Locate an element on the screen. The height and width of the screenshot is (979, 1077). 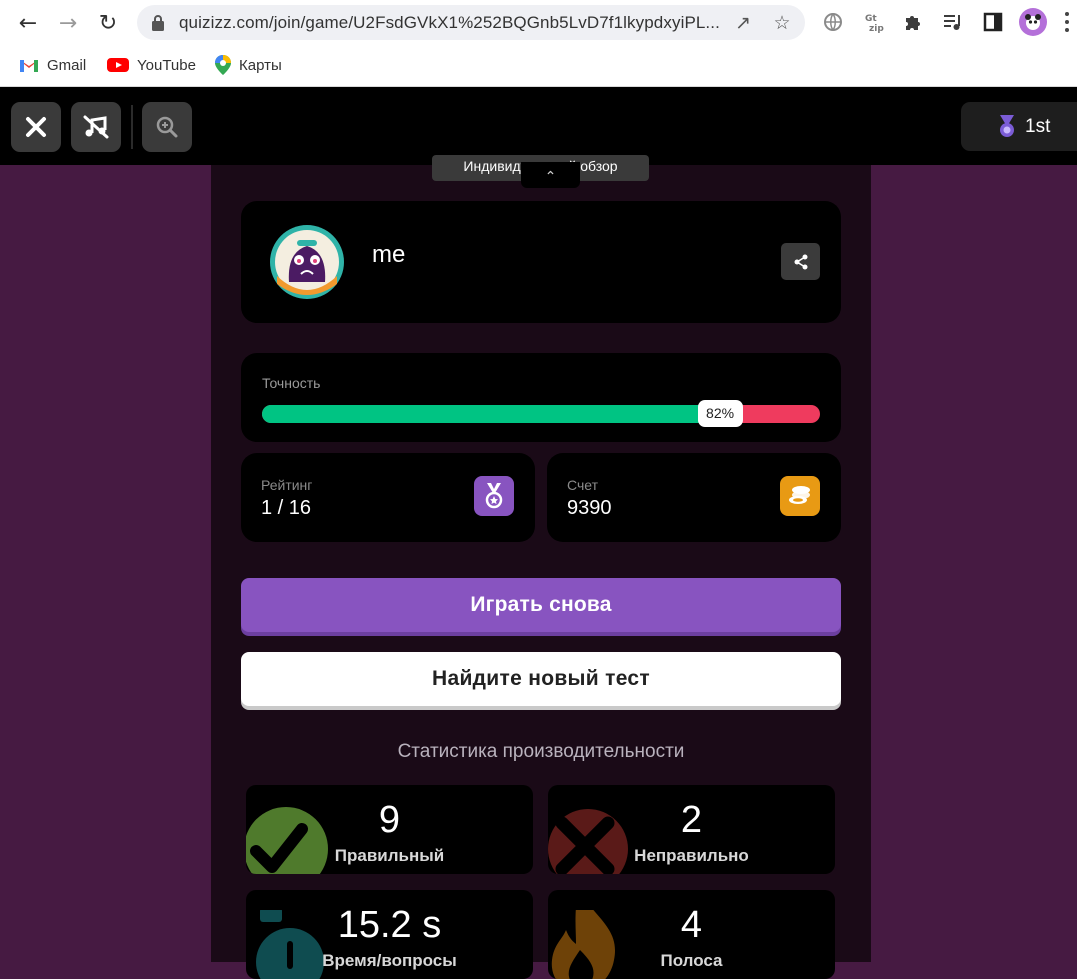
coins-icon is located at coordinates (800, 496).